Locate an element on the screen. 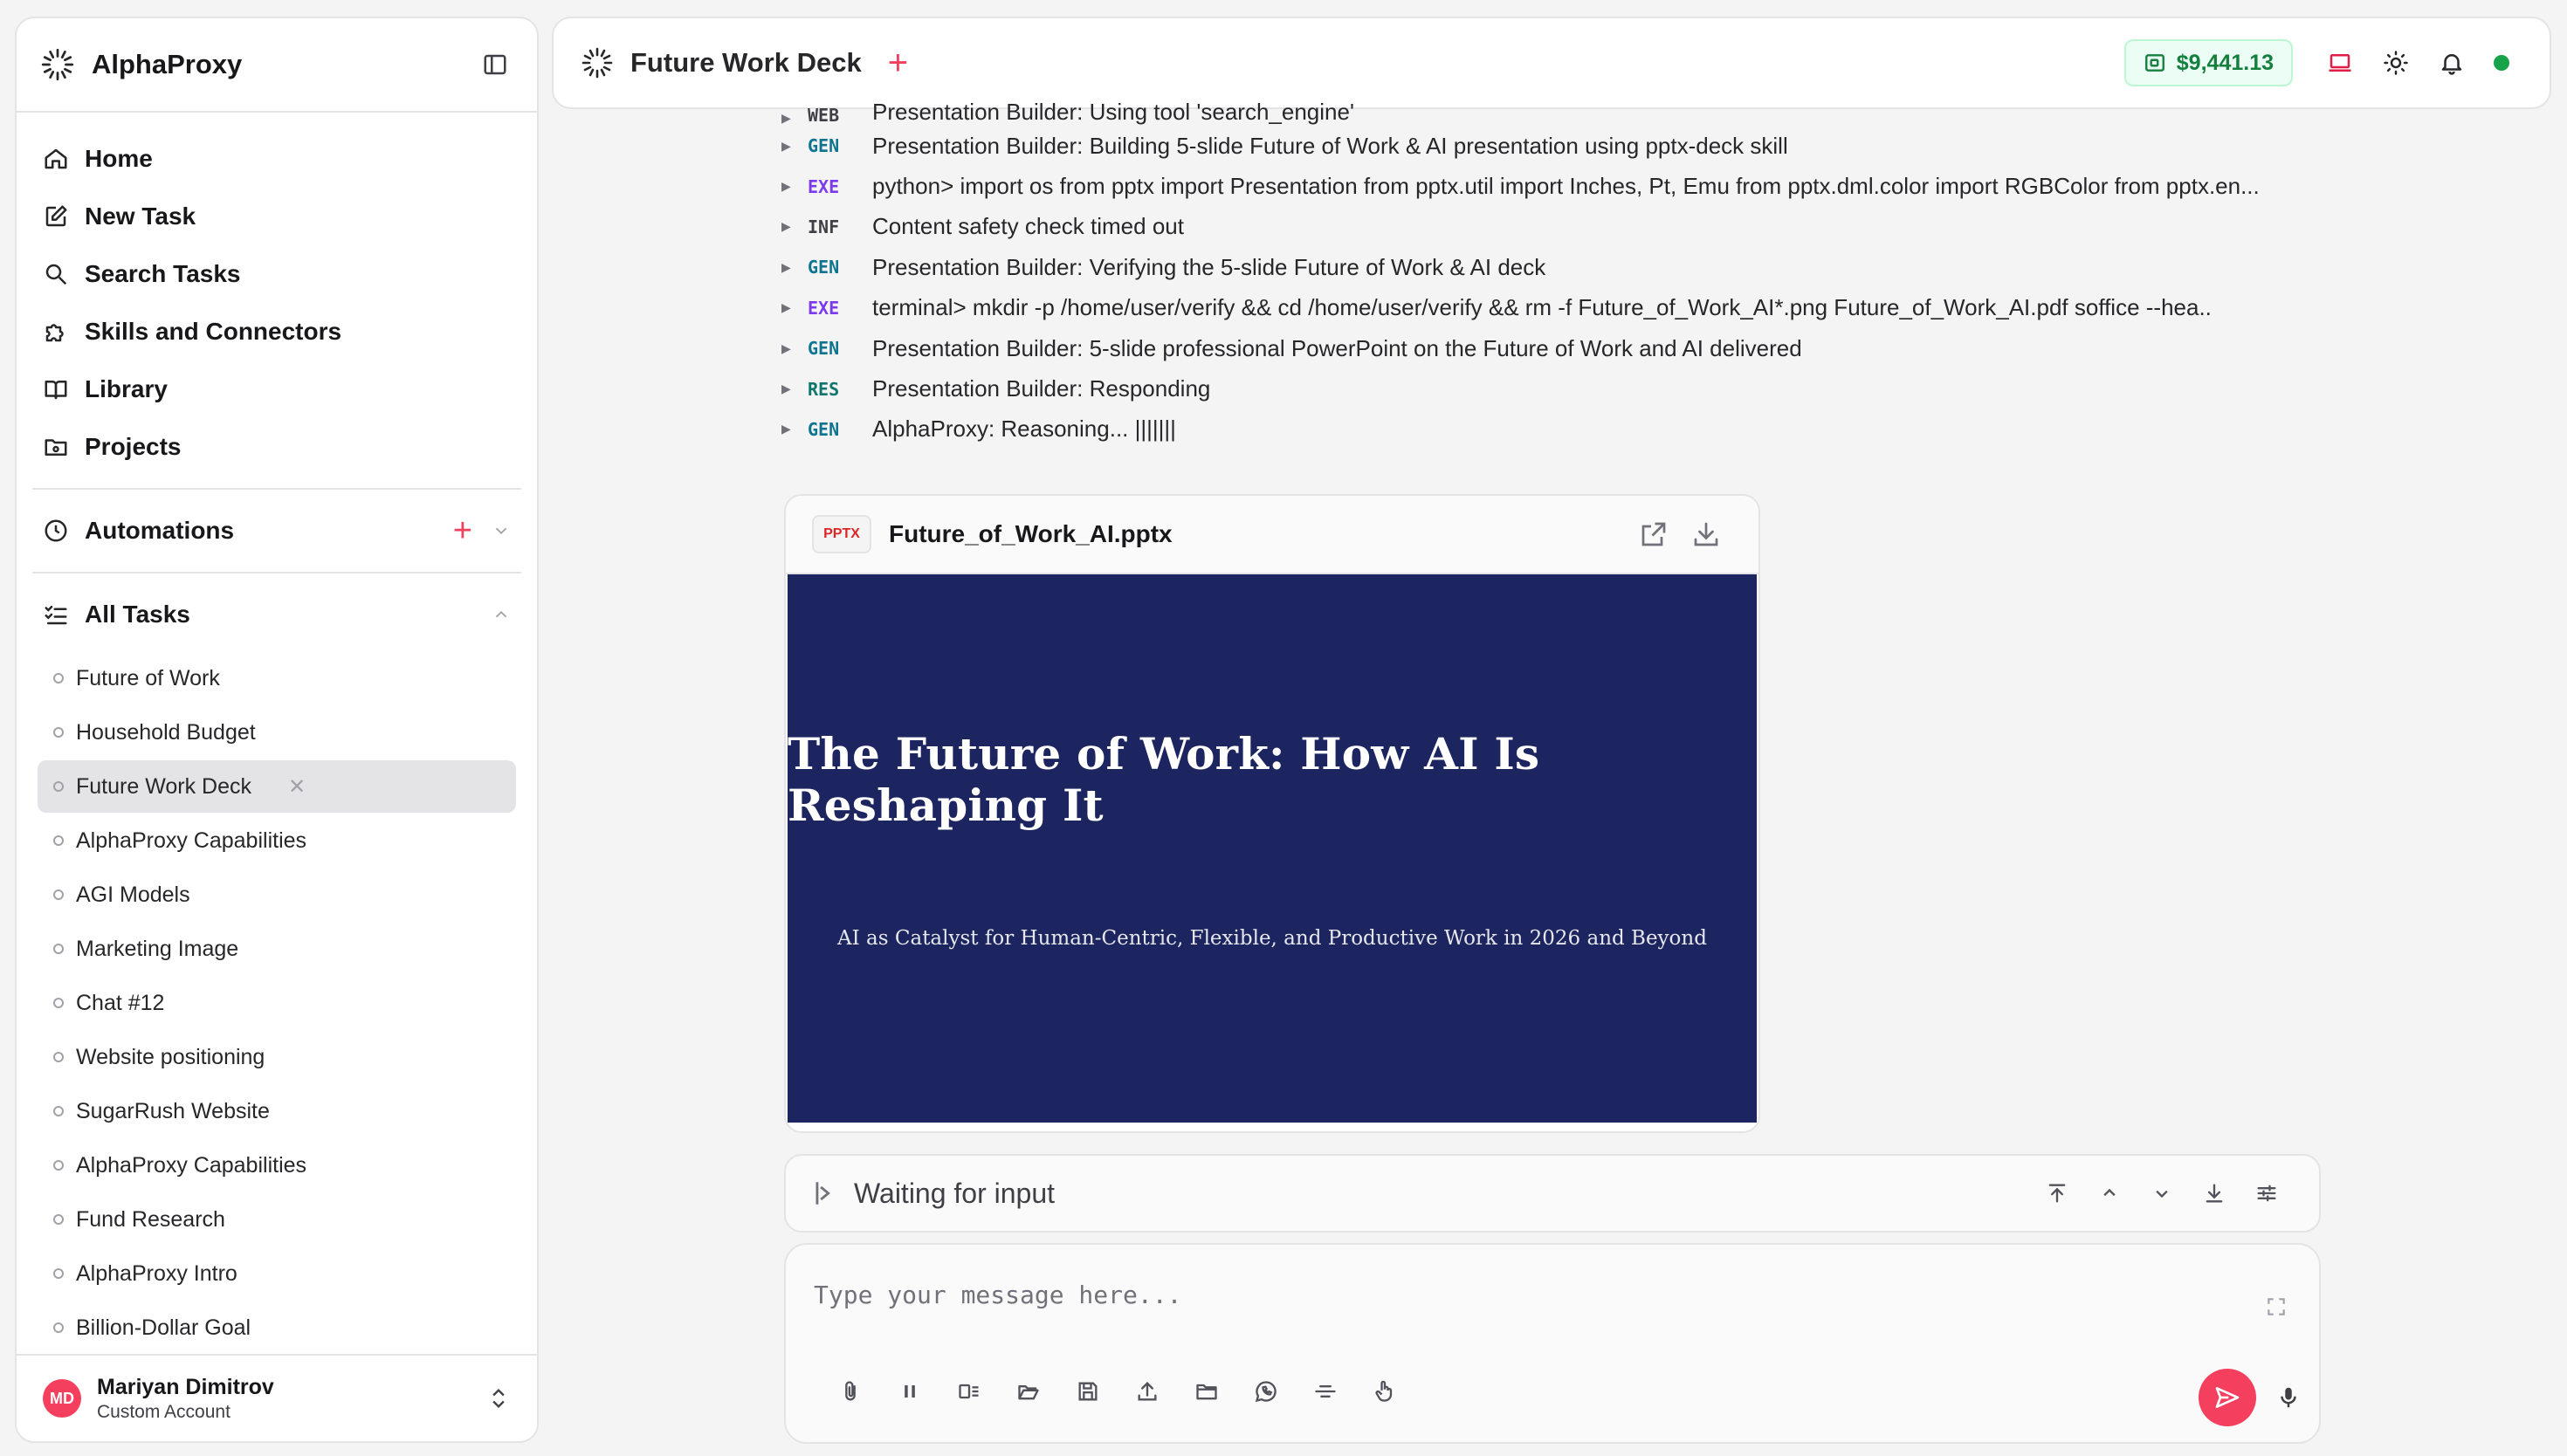 This screenshot has width=2567, height=1456. sliders-icon is located at coordinates (2266, 1193).